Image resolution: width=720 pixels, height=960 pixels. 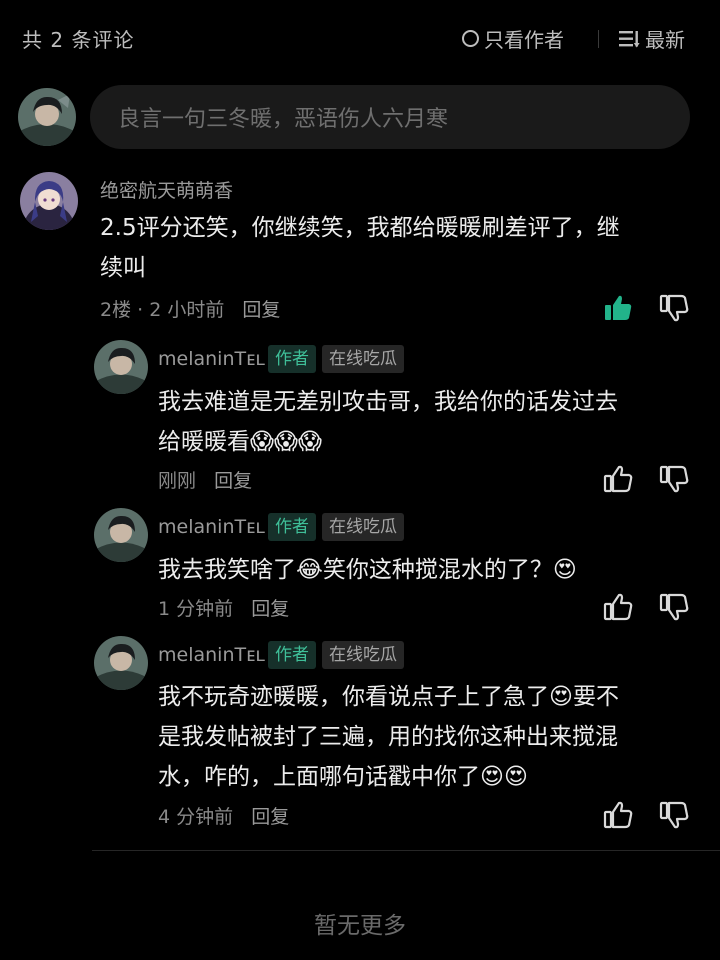 I want to click on reply-text-line: 是我发帖被封了三遍，用的找你这种出来搅混, so click(x=388, y=737).